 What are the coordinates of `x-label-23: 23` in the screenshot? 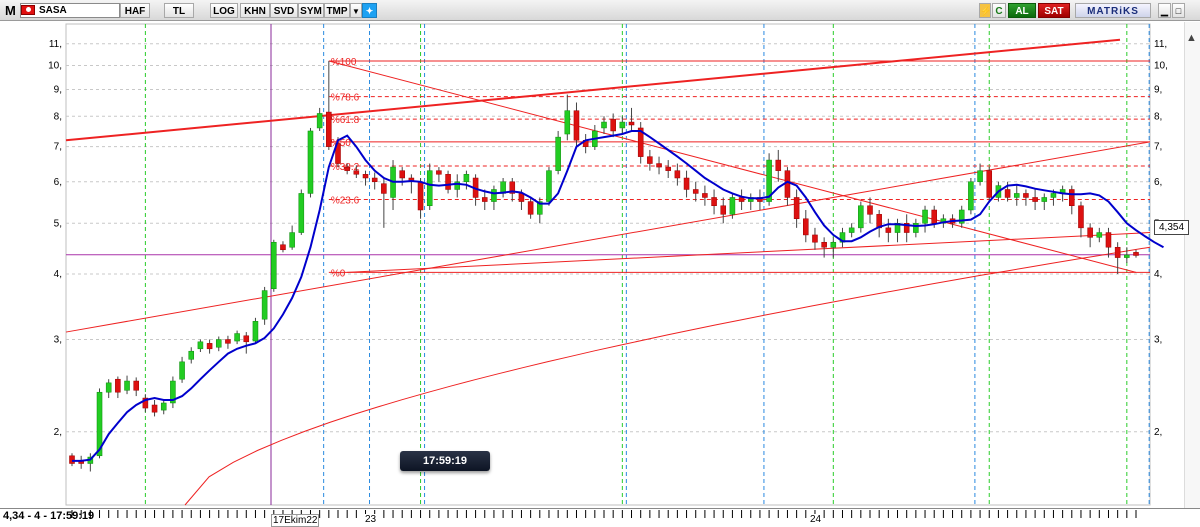 It's located at (371, 519).